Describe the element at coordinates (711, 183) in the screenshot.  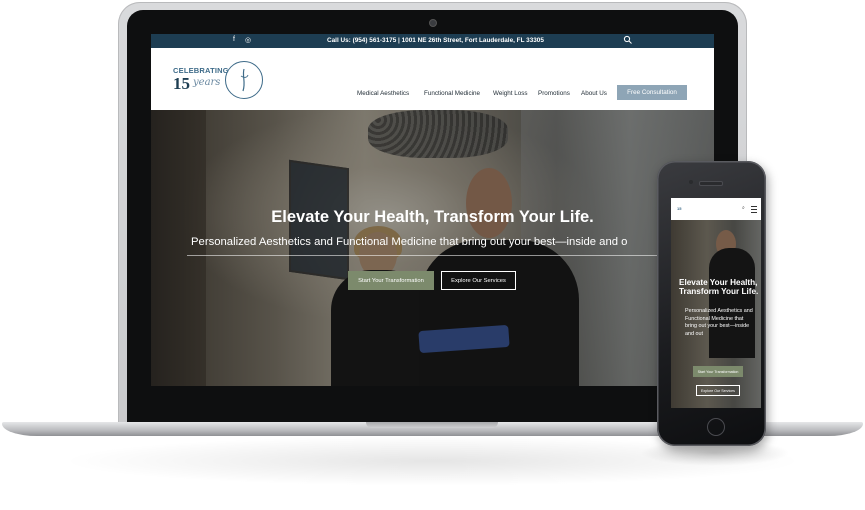
I see `phone-speaker` at that location.